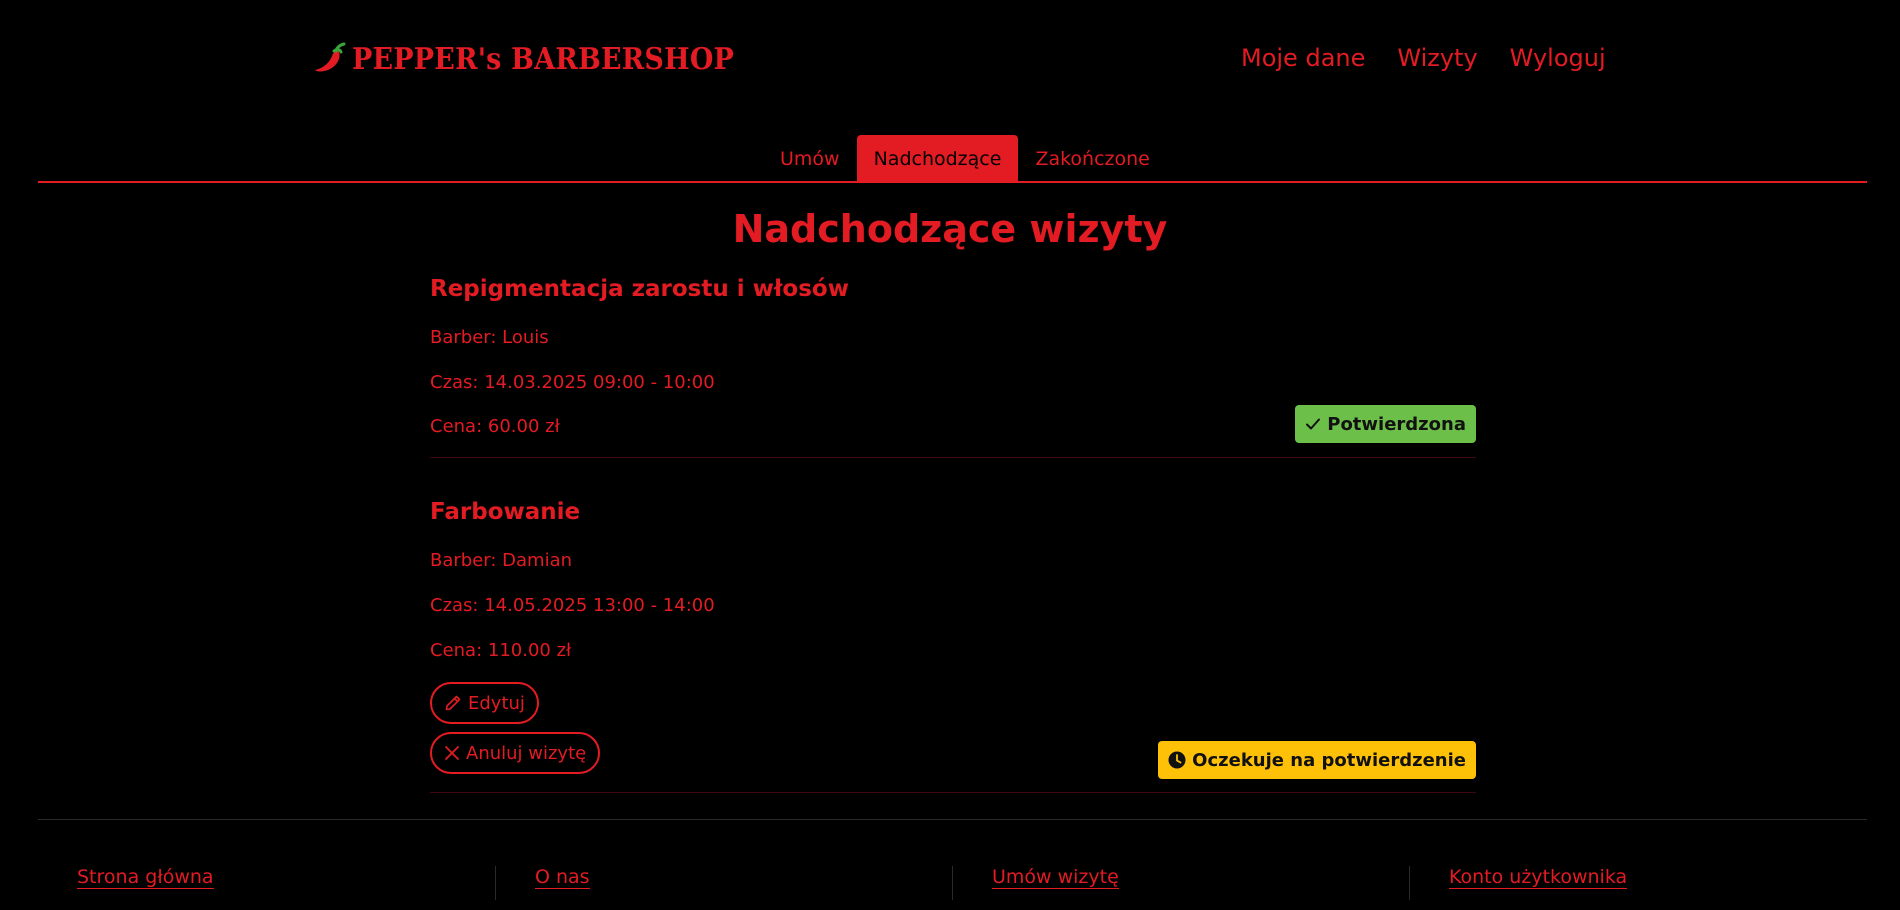  I want to click on appointment-service: Farbowanie, so click(505, 512).